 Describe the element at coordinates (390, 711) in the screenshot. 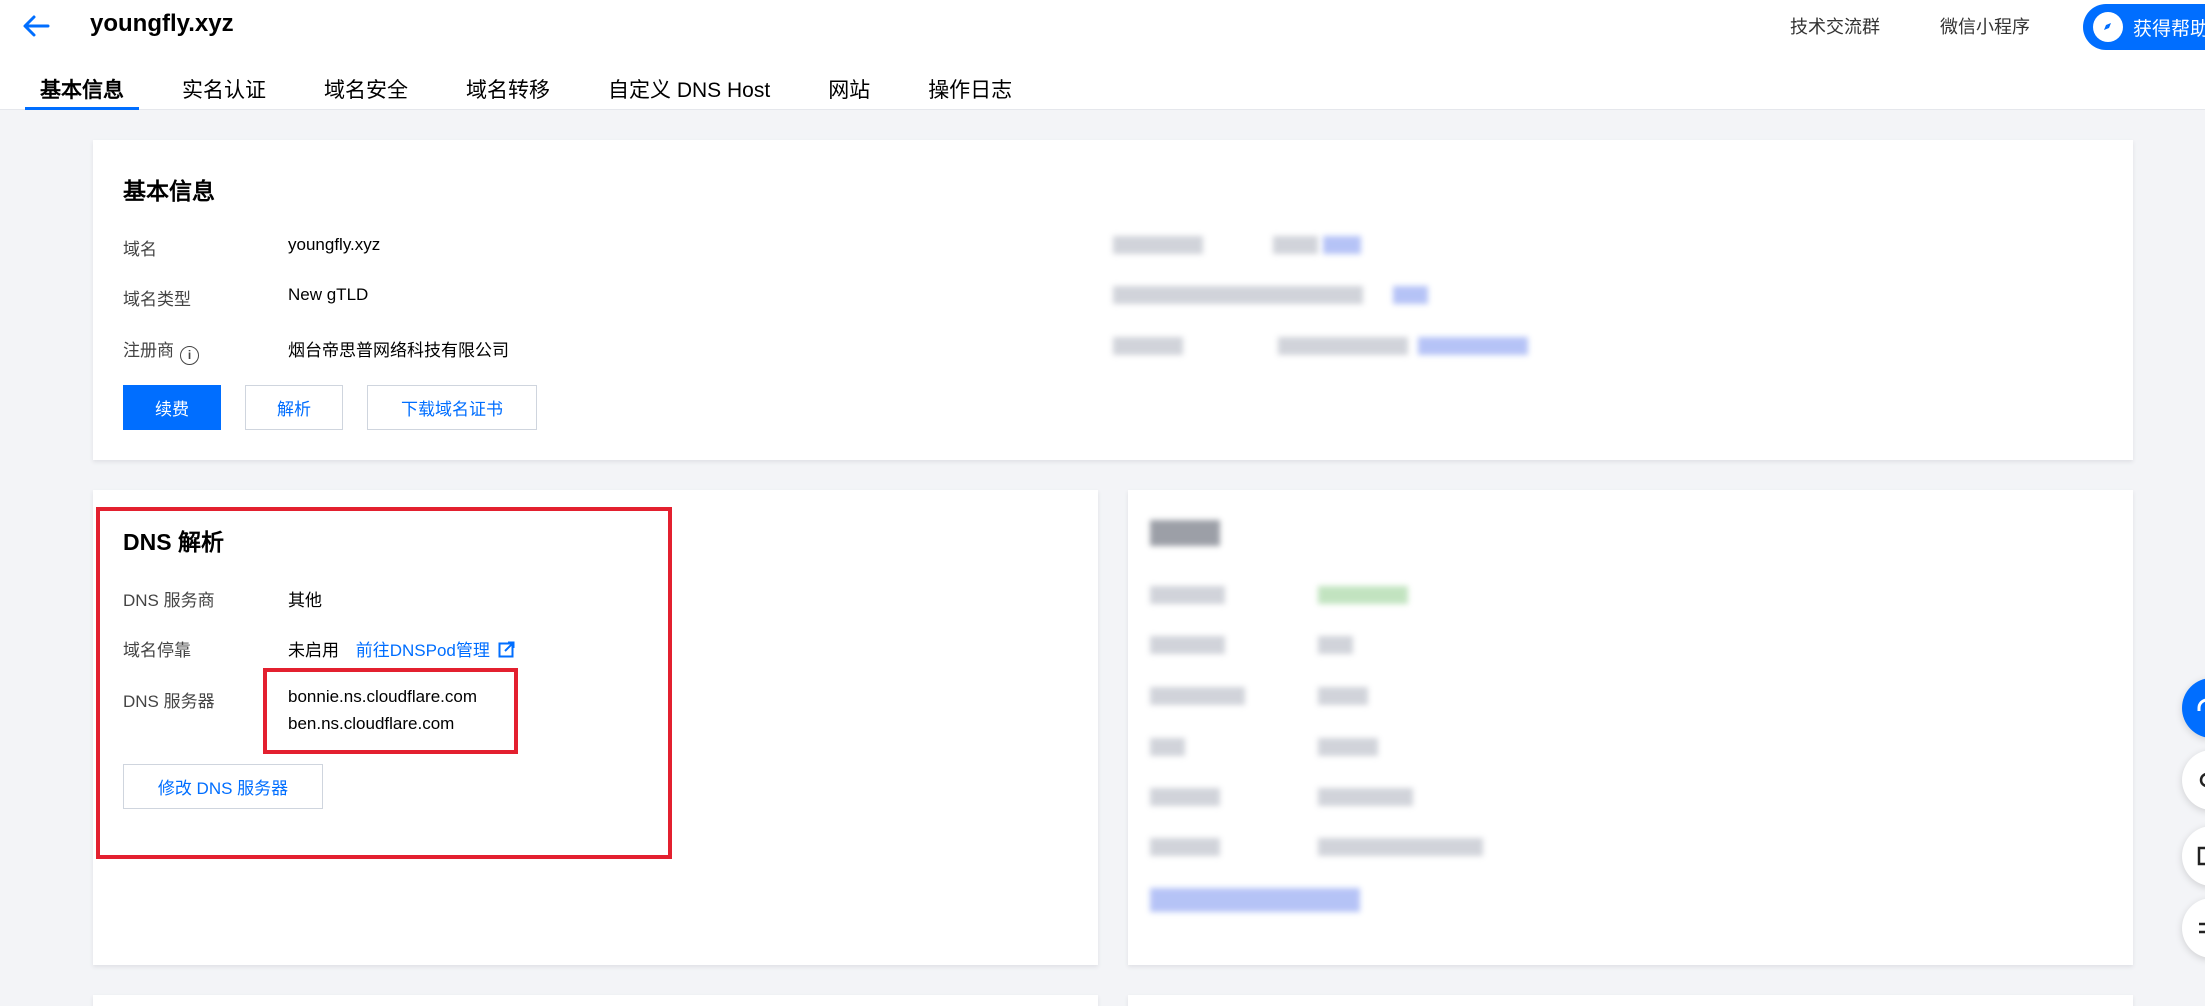

I see `highlight-box-dns-servers` at that location.